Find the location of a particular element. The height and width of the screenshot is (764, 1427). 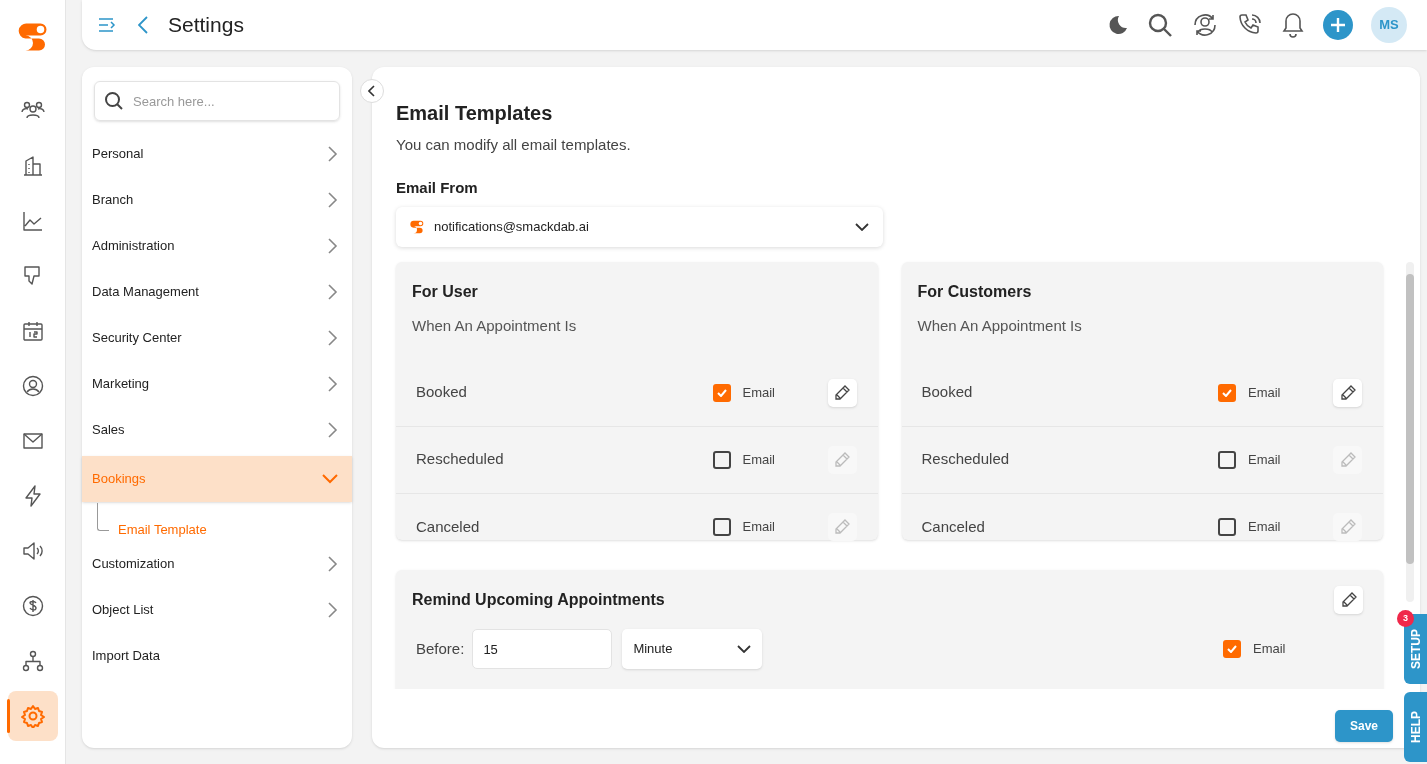

email-from-dropdown: notifications@smackdab.ai is located at coordinates (639, 227).